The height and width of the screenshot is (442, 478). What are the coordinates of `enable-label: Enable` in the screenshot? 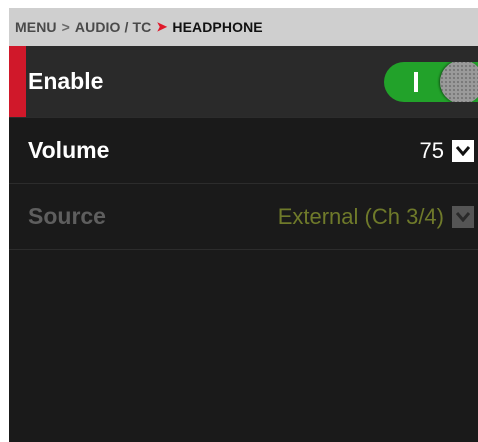 It's located at (66, 81).